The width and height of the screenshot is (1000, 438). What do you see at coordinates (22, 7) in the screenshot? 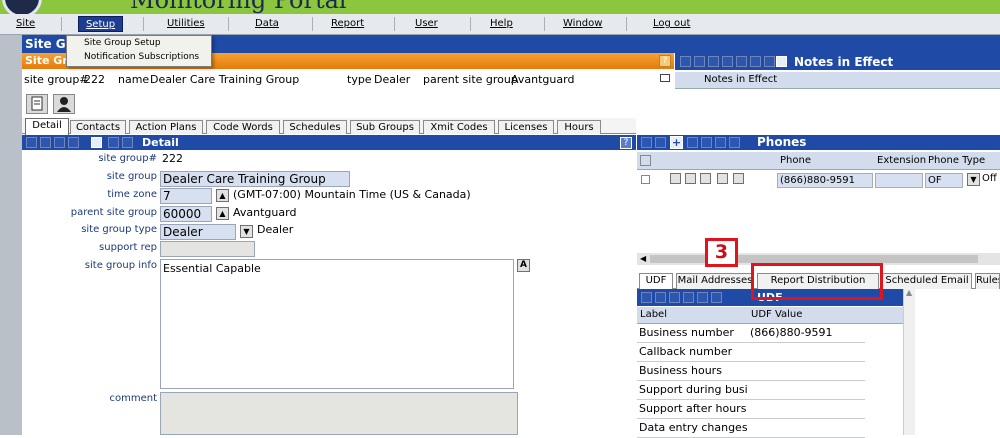
I see `portal-logo` at bounding box center [22, 7].